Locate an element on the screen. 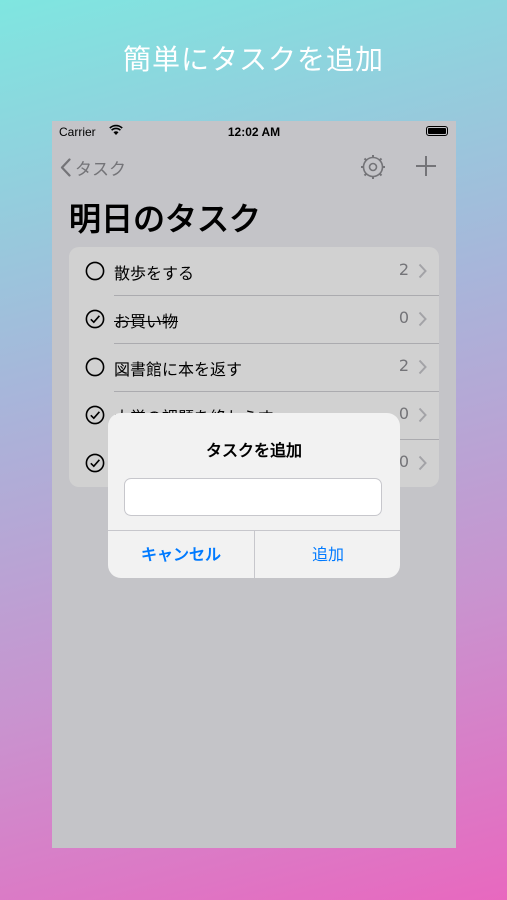 This screenshot has width=507, height=900. add-button: 追加 is located at coordinates (327, 554).